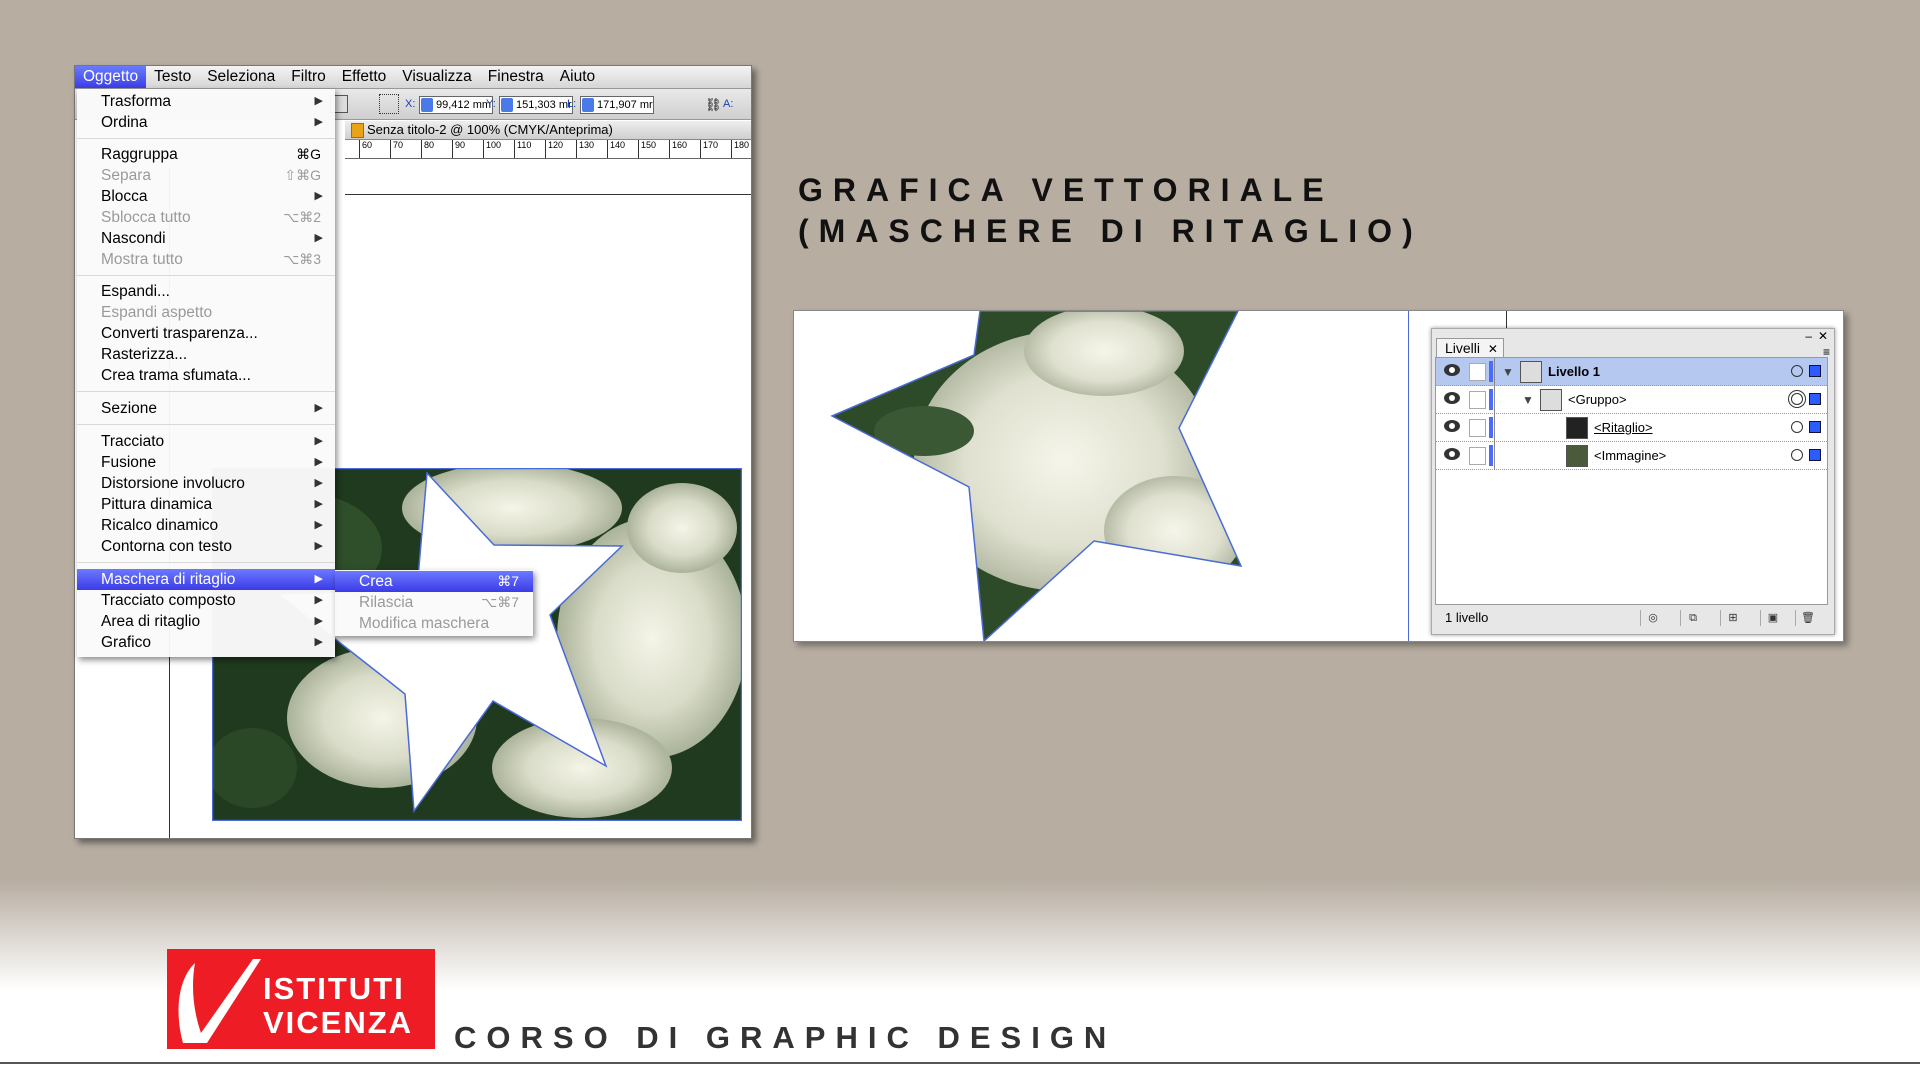 This screenshot has width=1920, height=1080. What do you see at coordinates (427, 105) in the screenshot?
I see `x-stepper-icon` at bounding box center [427, 105].